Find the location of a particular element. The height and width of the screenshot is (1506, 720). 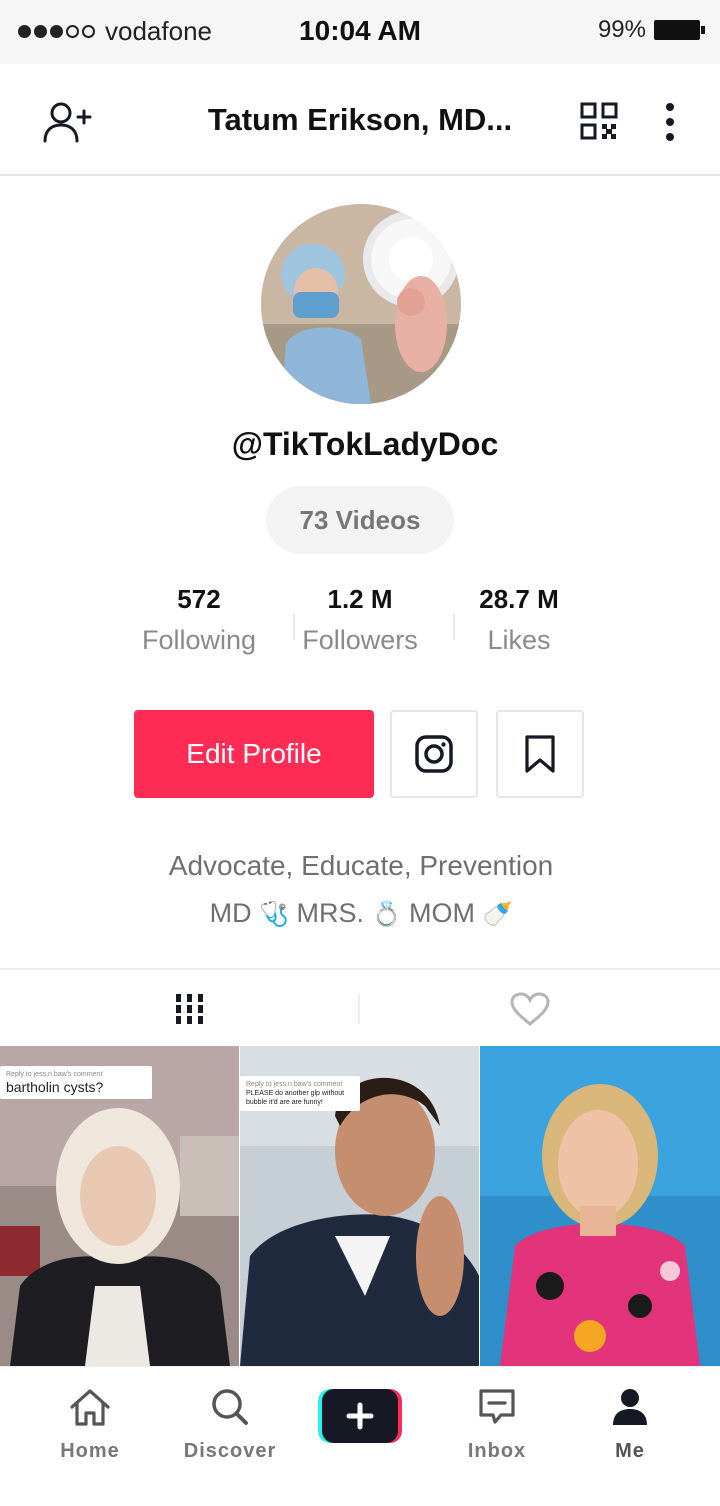

favorites-button is located at coordinates (540, 754).